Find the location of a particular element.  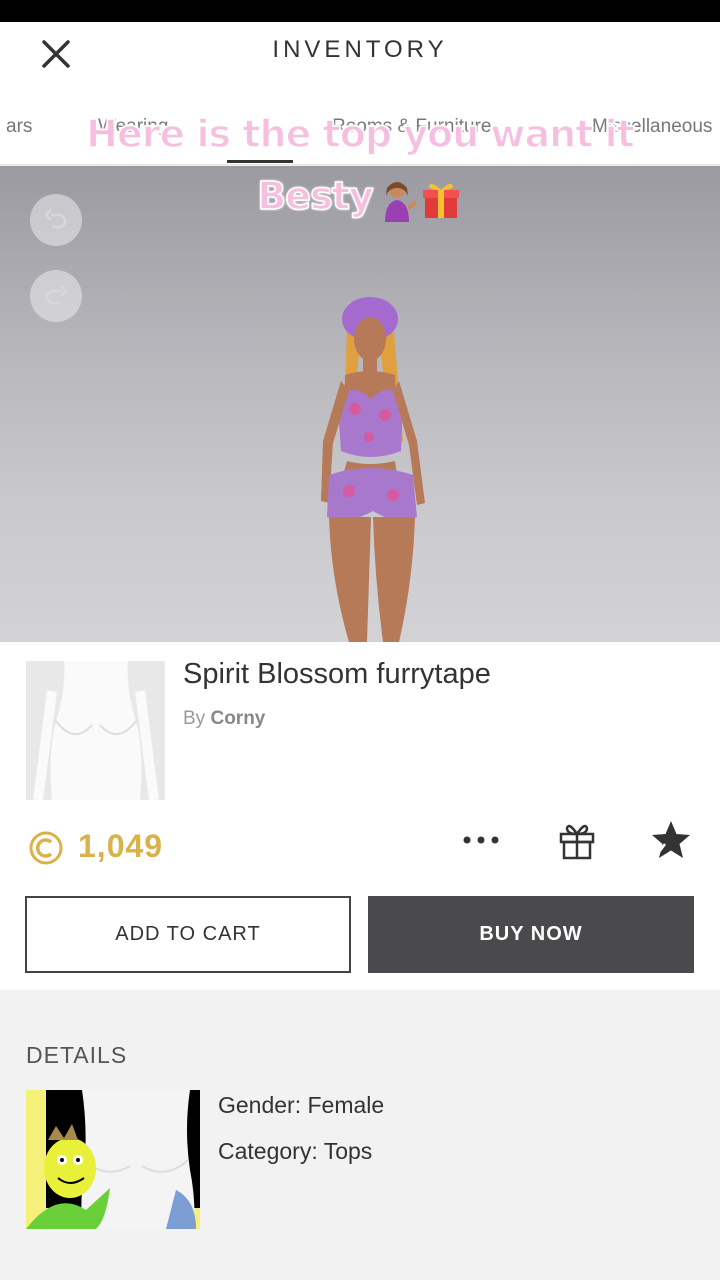

gift-button is located at coordinates (577, 840).